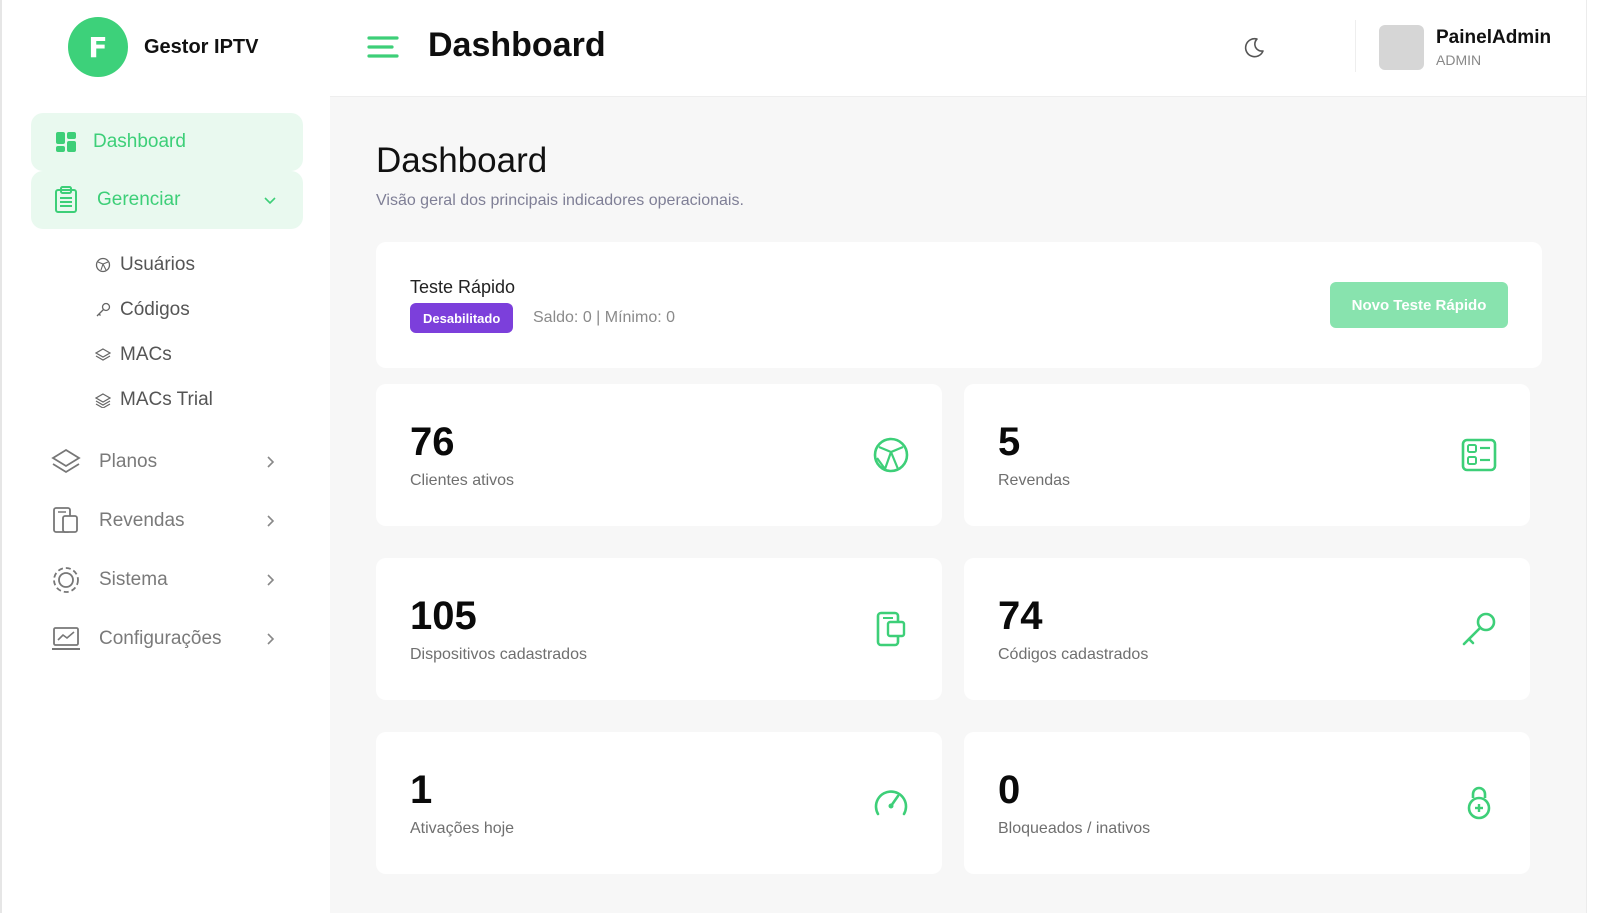  Describe the element at coordinates (128, 461) in the screenshot. I see `sidebar-item-label: Planos` at that location.